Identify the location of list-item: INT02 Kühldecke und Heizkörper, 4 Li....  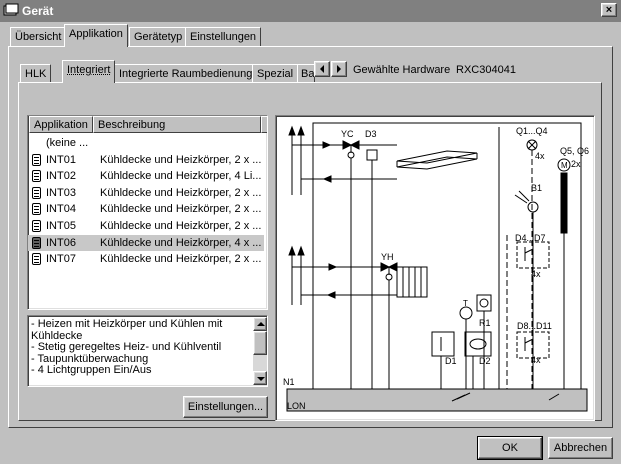
(146, 176).